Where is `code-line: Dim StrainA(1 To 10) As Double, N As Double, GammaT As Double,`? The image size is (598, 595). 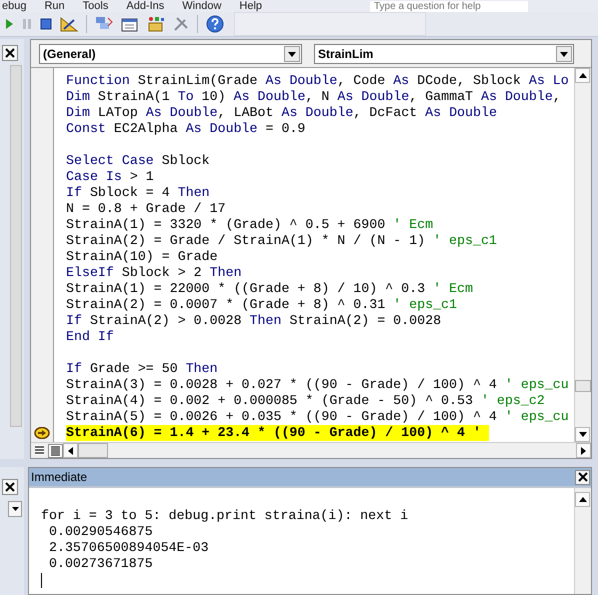 code-line: Dim StrainA(1 To 10) As Double, N As Double, GammaT As Double, is located at coordinates (313, 97).